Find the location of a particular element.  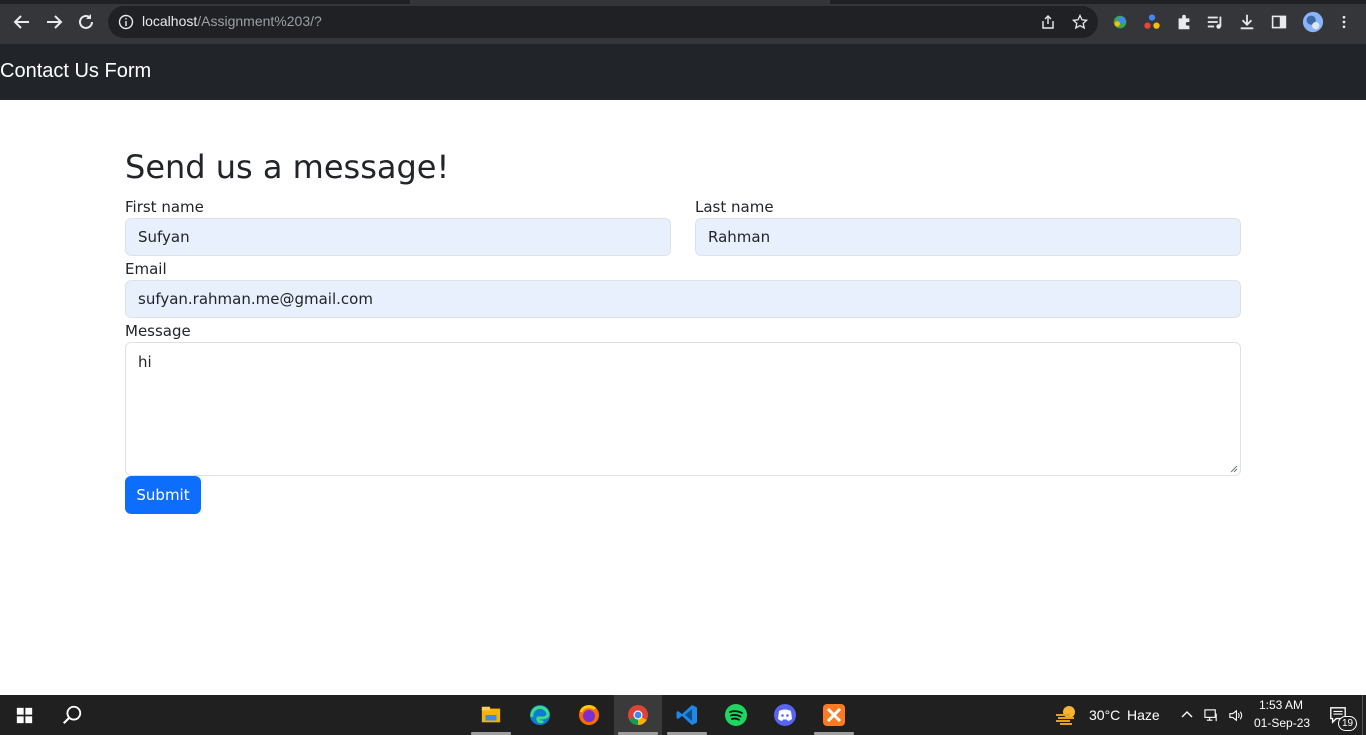

active-tab is located at coordinates (620, 2).